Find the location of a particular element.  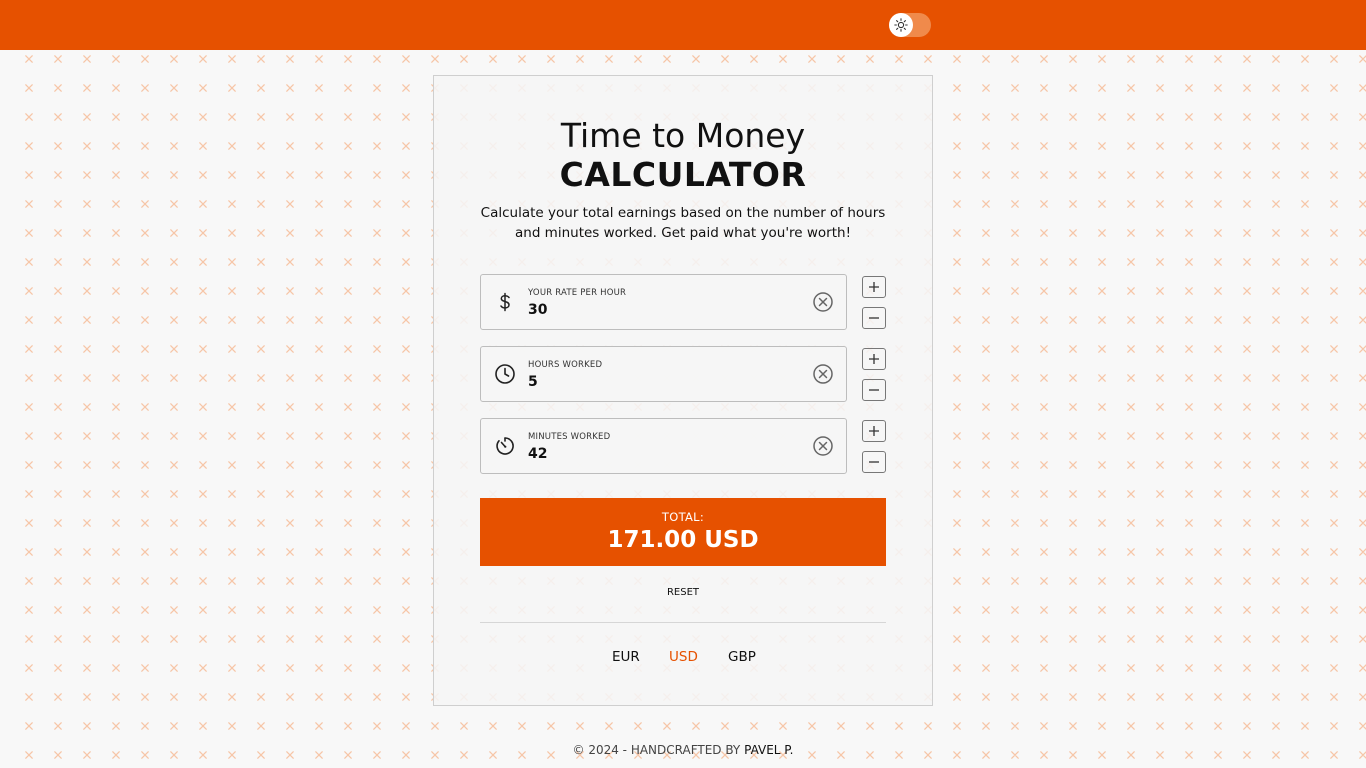

minutes-decrement-button is located at coordinates (874, 462).